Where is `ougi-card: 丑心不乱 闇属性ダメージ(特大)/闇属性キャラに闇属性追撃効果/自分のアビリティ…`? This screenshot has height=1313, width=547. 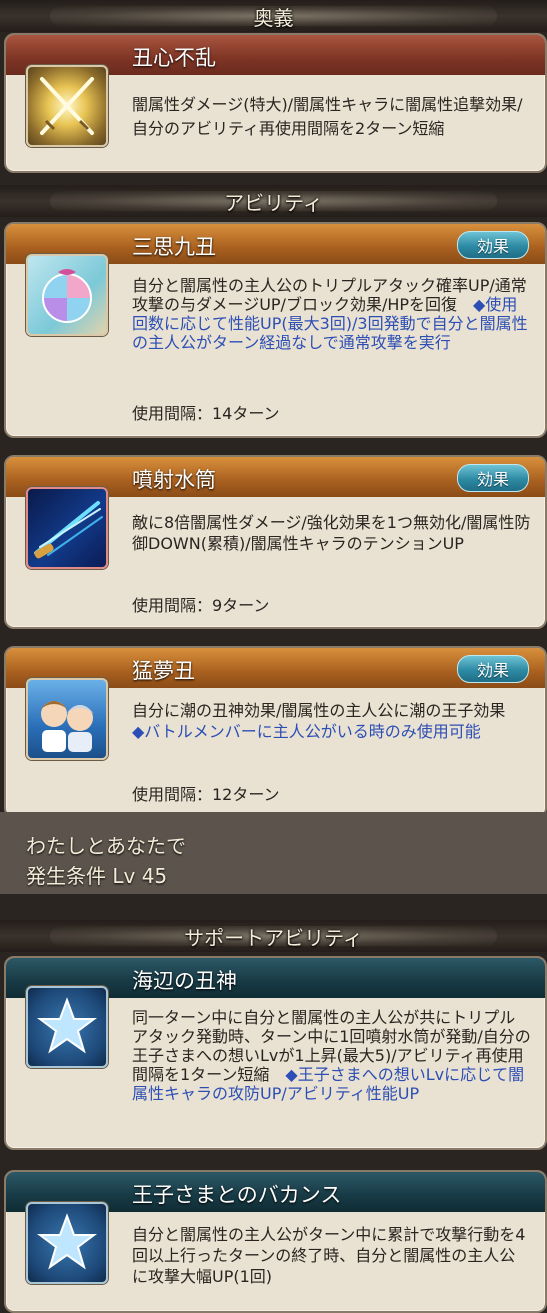
ougi-card: 丑心不乱 闇属性ダメージ(特大)/闇属性キャラに闇属性追撃効果/自分のアビリティ… is located at coordinates (275, 103).